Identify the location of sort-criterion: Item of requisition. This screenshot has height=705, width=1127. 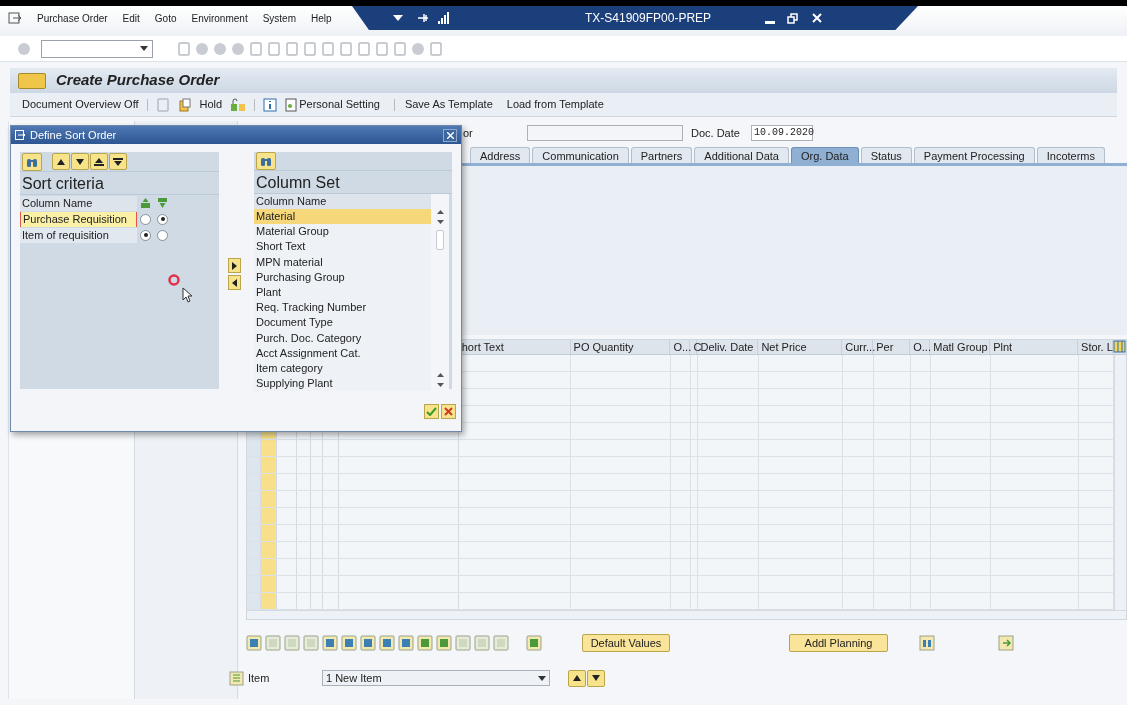
(78, 235).